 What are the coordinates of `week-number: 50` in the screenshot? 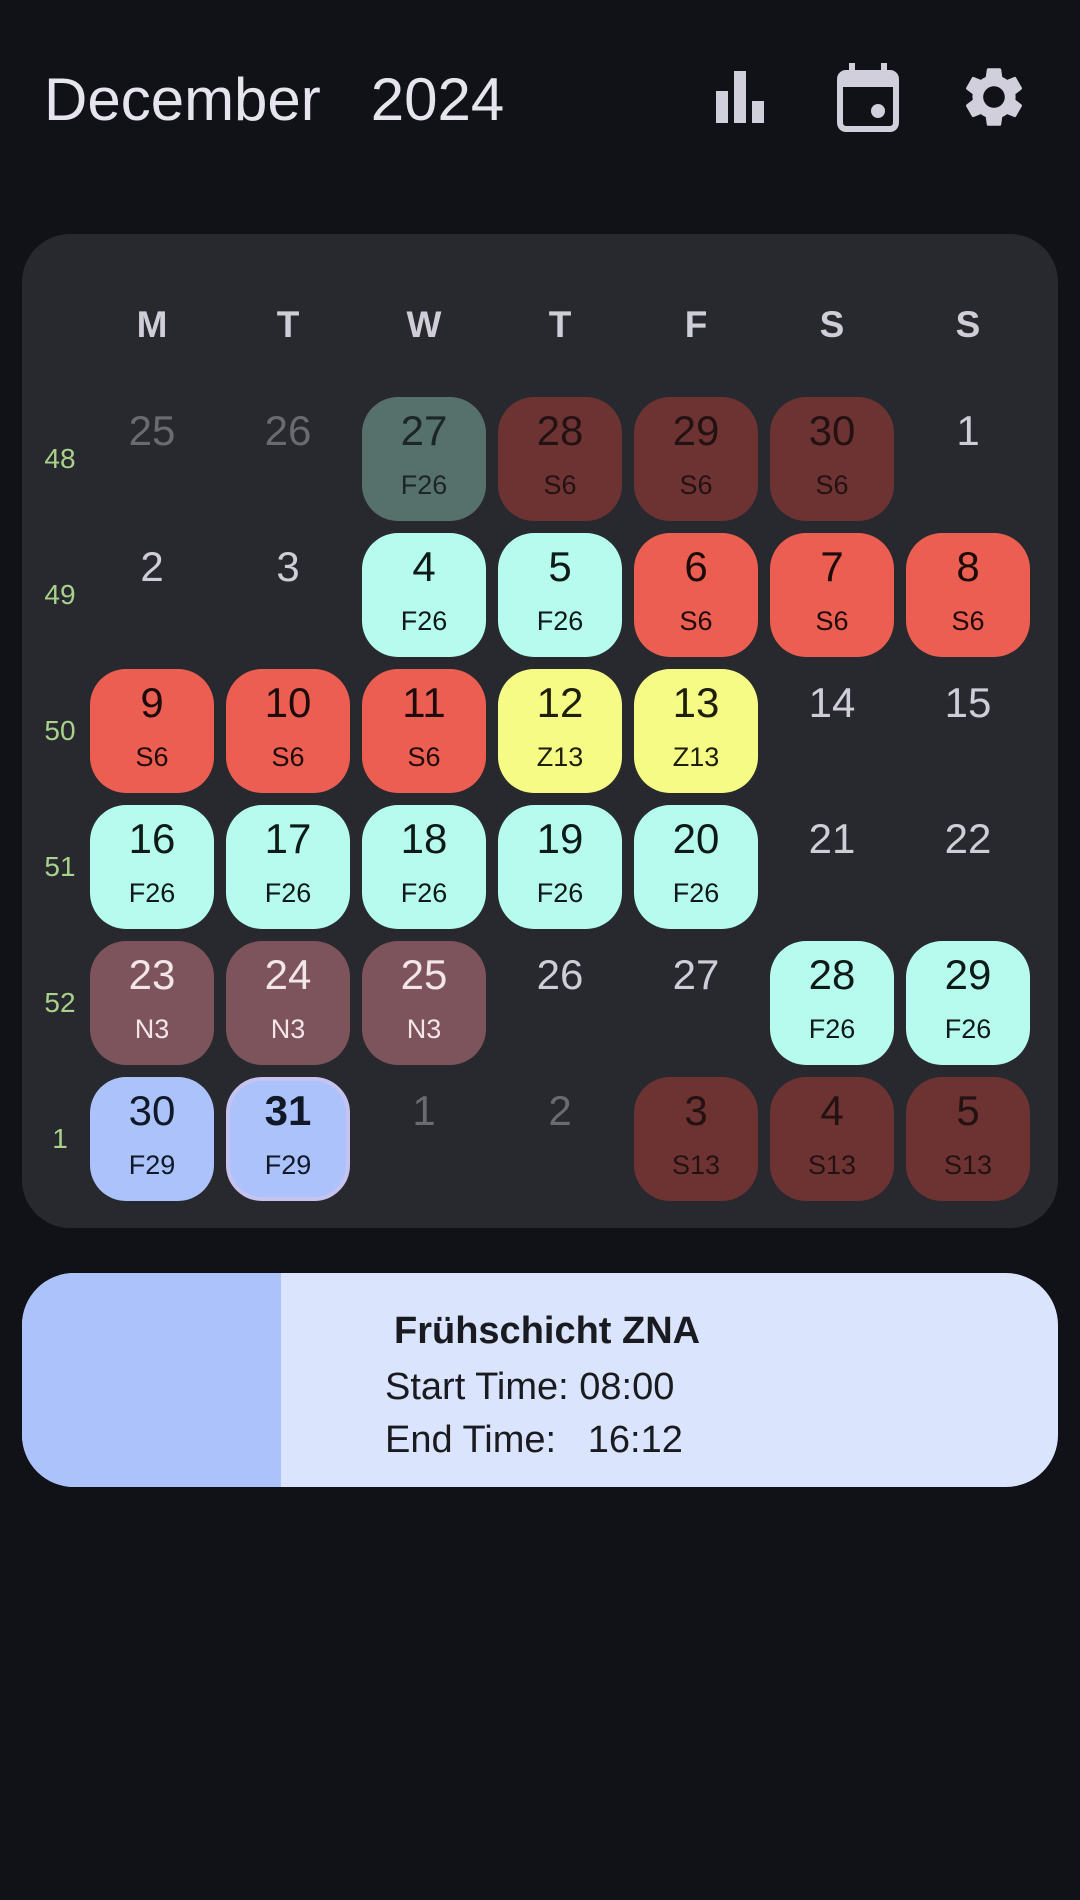 It's located at (60, 730).